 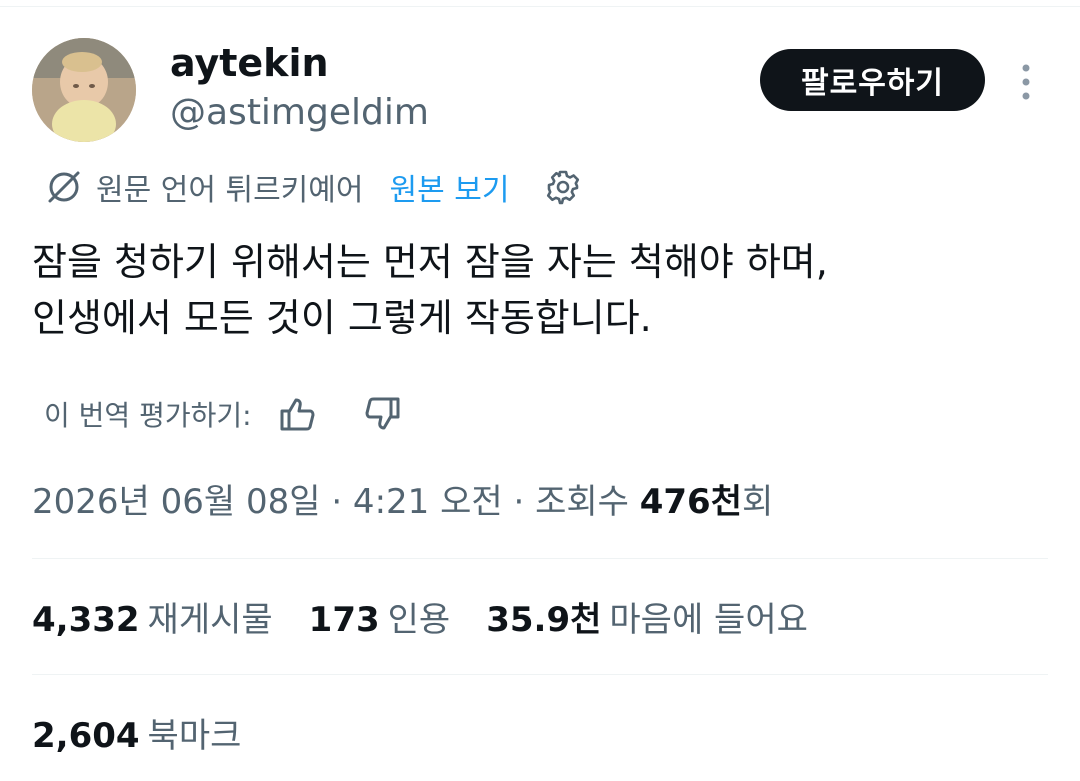 I want to click on tweet-meta: 2026년 06월 08일 · 4:21 오전 · 조회수 476천회, so click(x=402, y=502).